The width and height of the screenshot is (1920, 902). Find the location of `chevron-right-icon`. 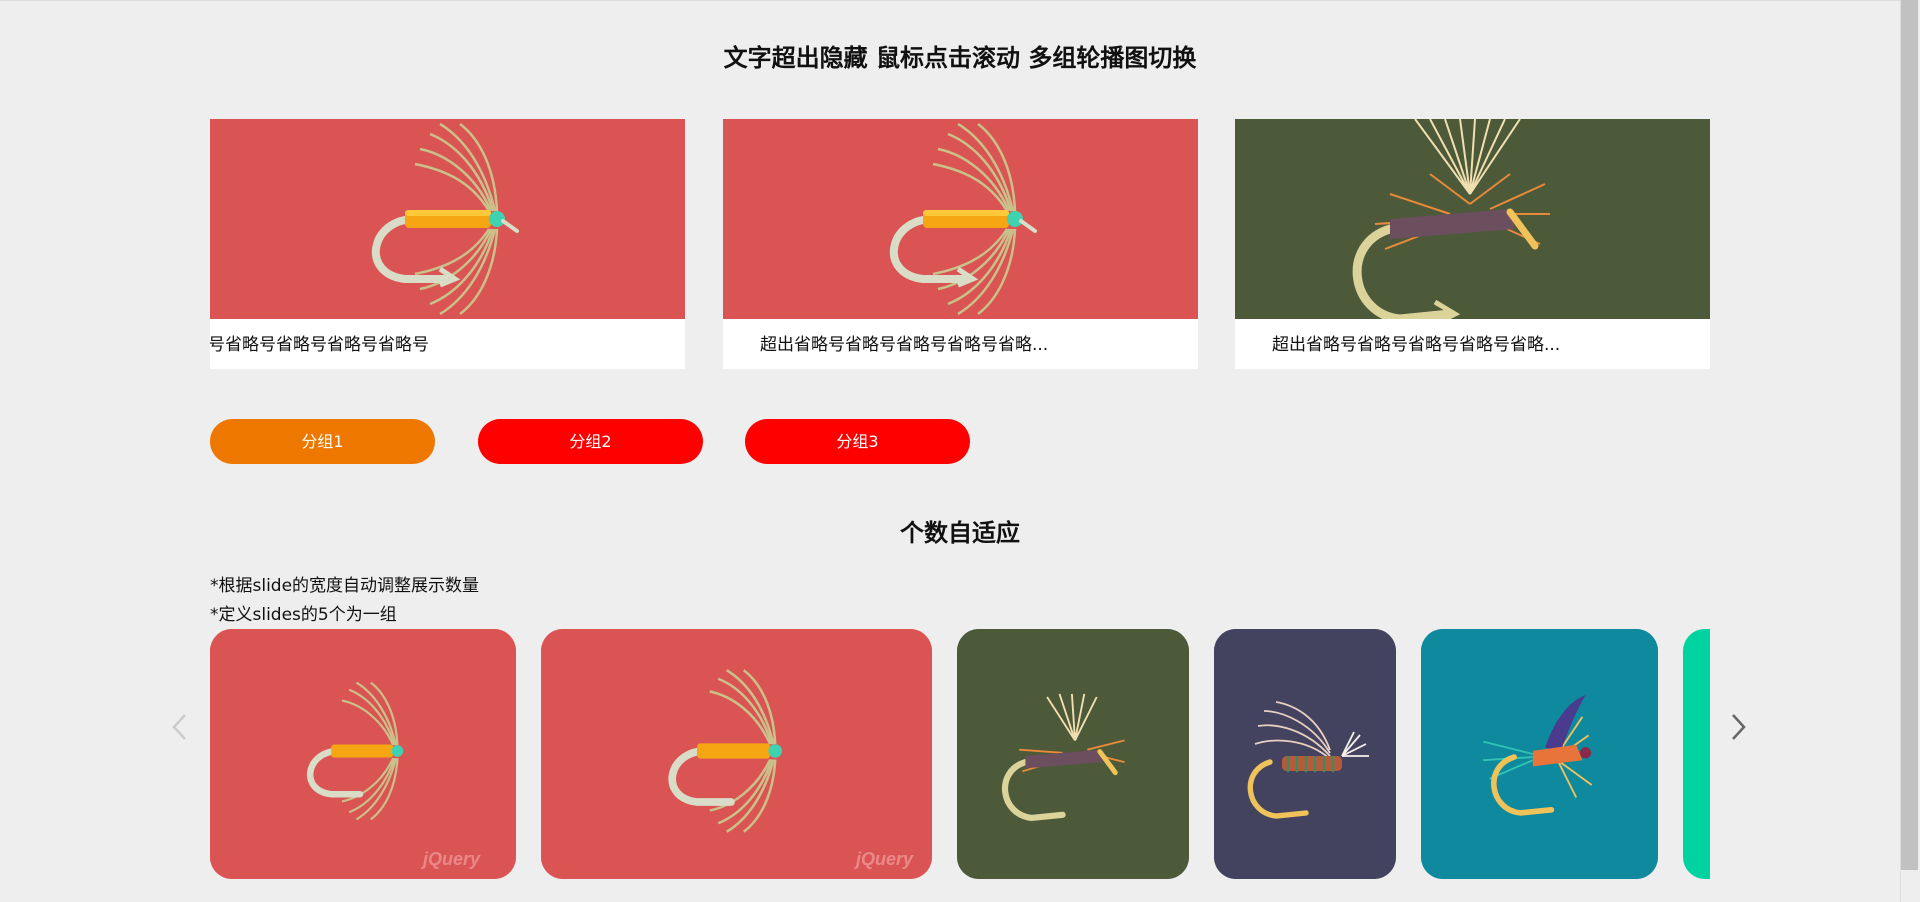

chevron-right-icon is located at coordinates (1738, 727).